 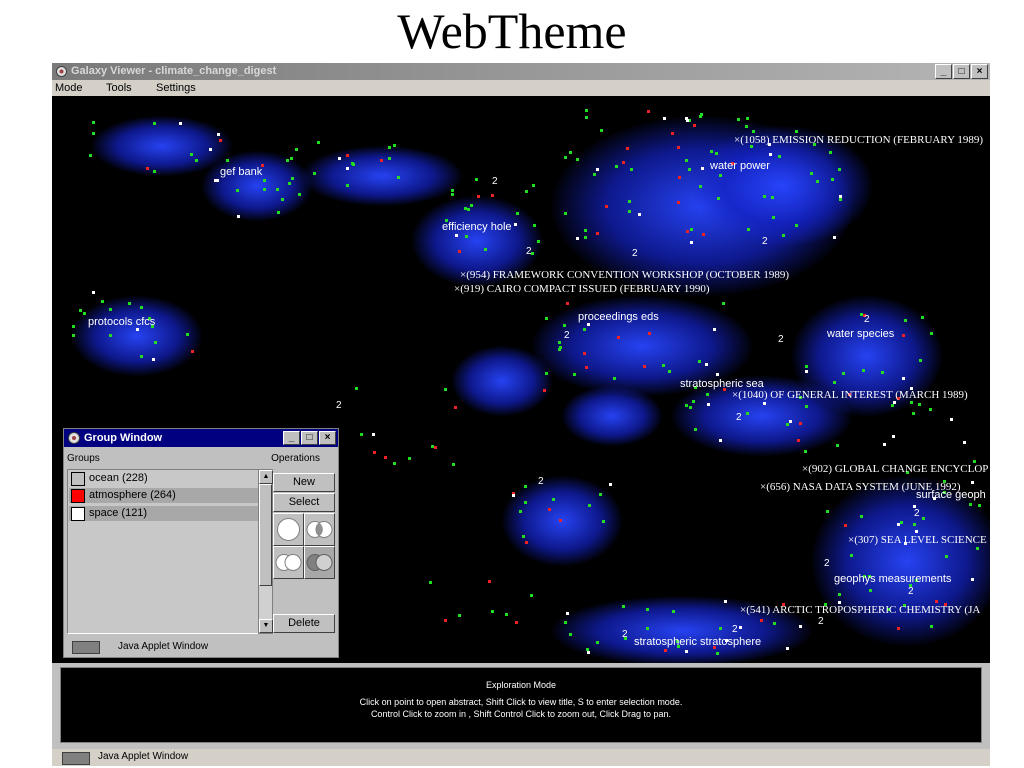 What do you see at coordinates (892, 579) in the screenshot?
I see `label-geophys-measurements: geophys measurements` at bounding box center [892, 579].